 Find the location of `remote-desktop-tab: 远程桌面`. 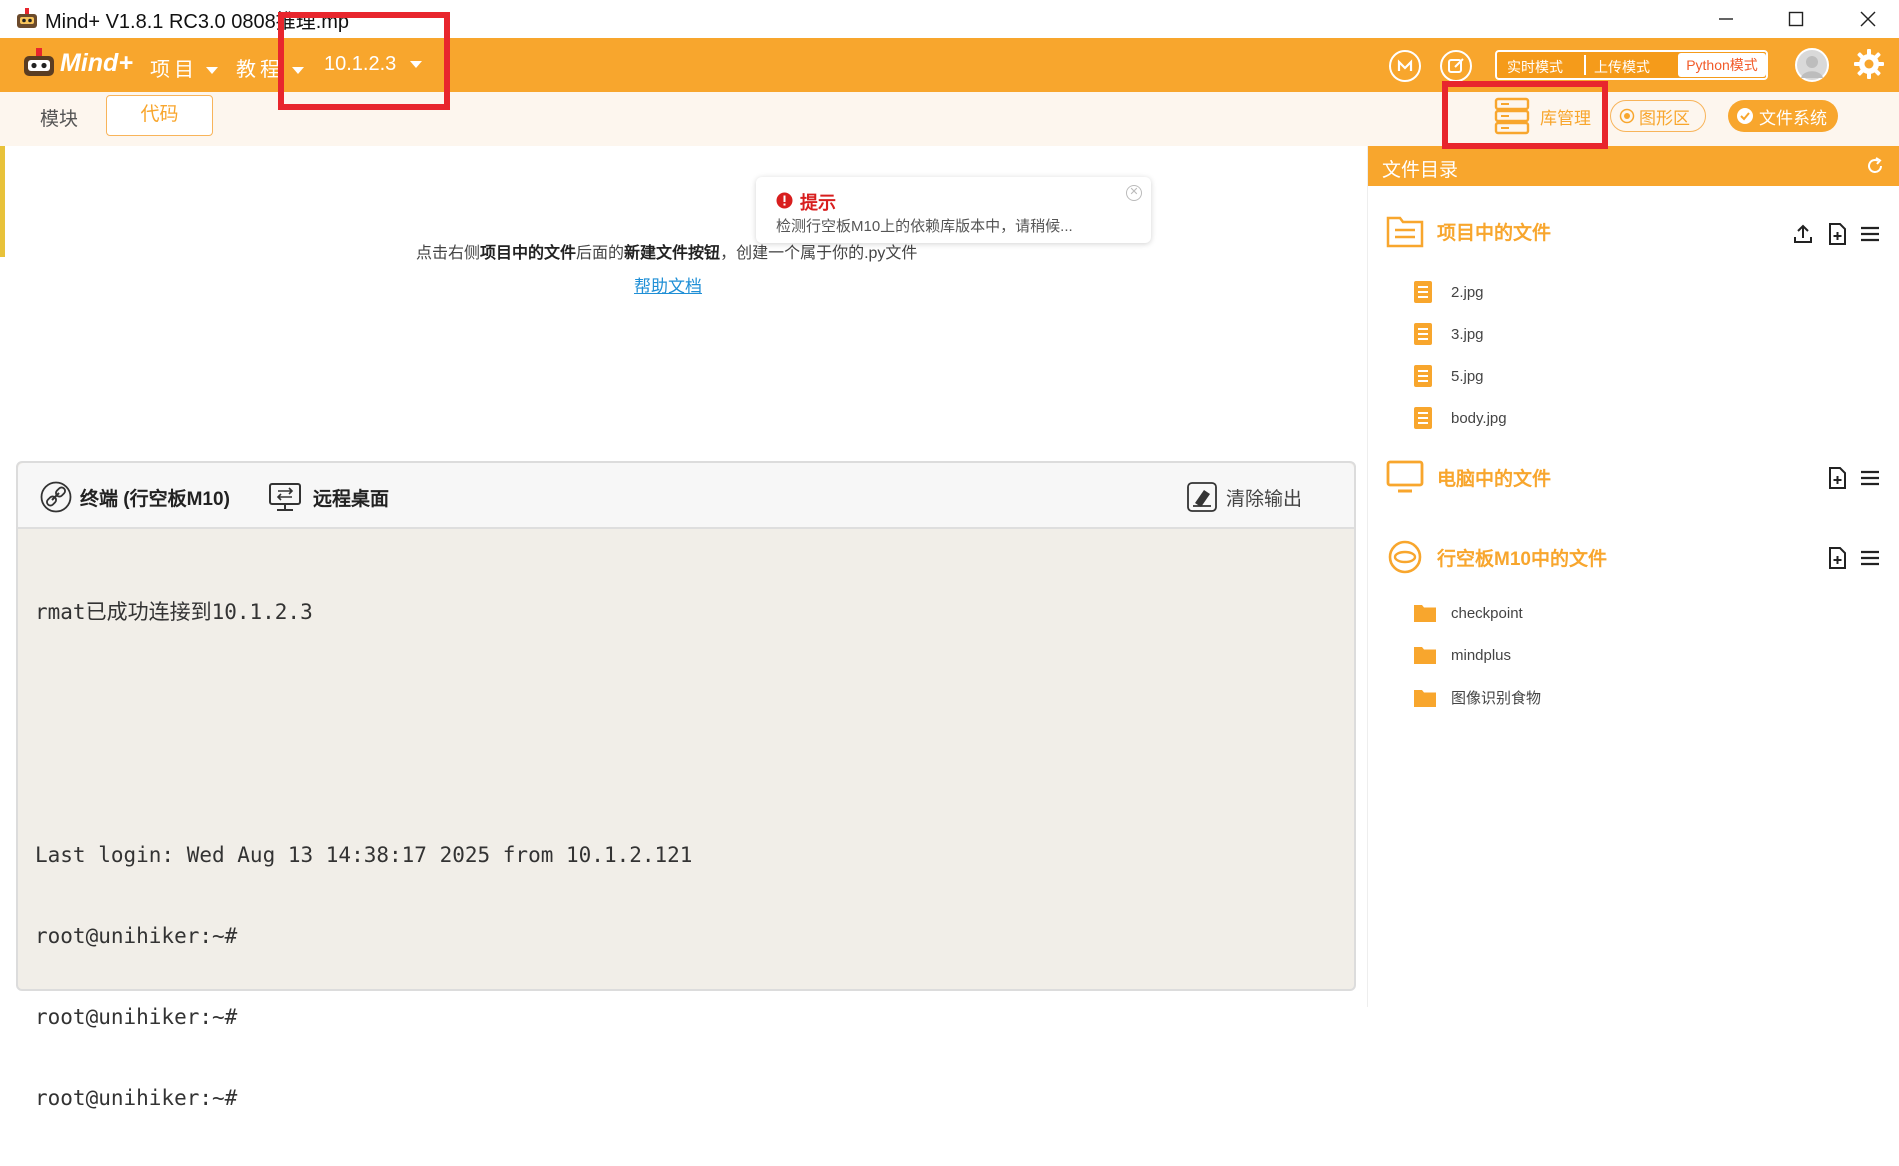

remote-desktop-tab: 远程桌面 is located at coordinates (328, 497).